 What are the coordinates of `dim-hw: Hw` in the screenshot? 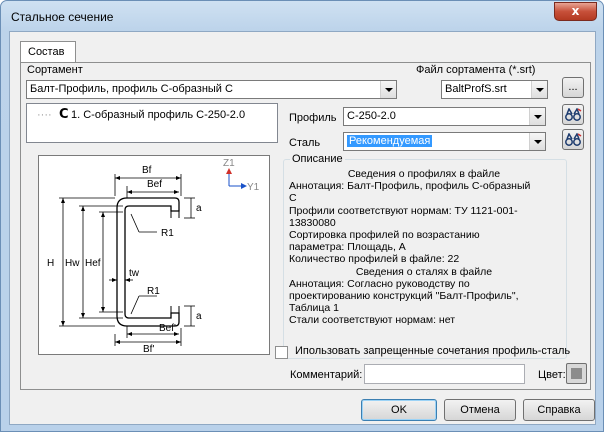 It's located at (72, 263).